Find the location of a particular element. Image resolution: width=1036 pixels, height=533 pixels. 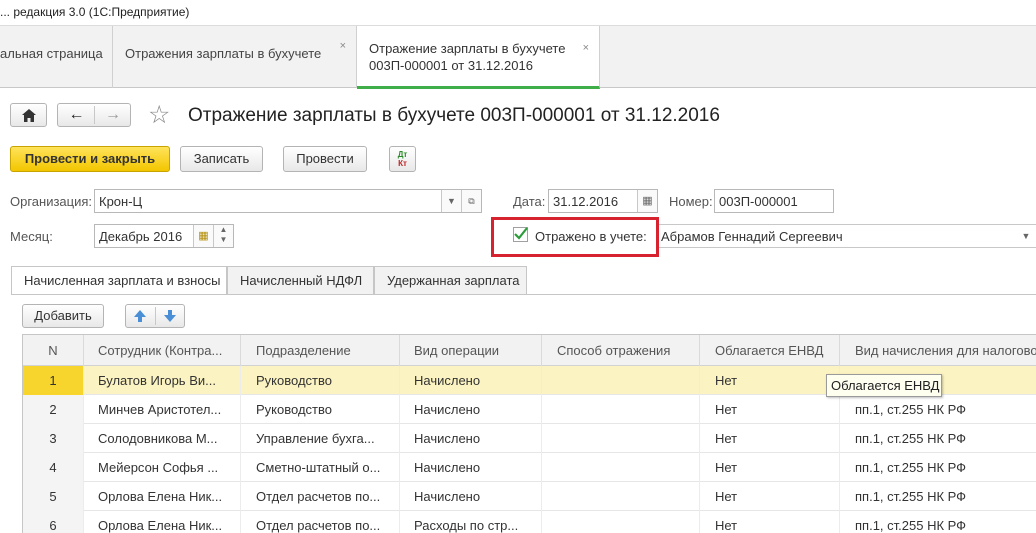

add-button: Добавить is located at coordinates (63, 316).